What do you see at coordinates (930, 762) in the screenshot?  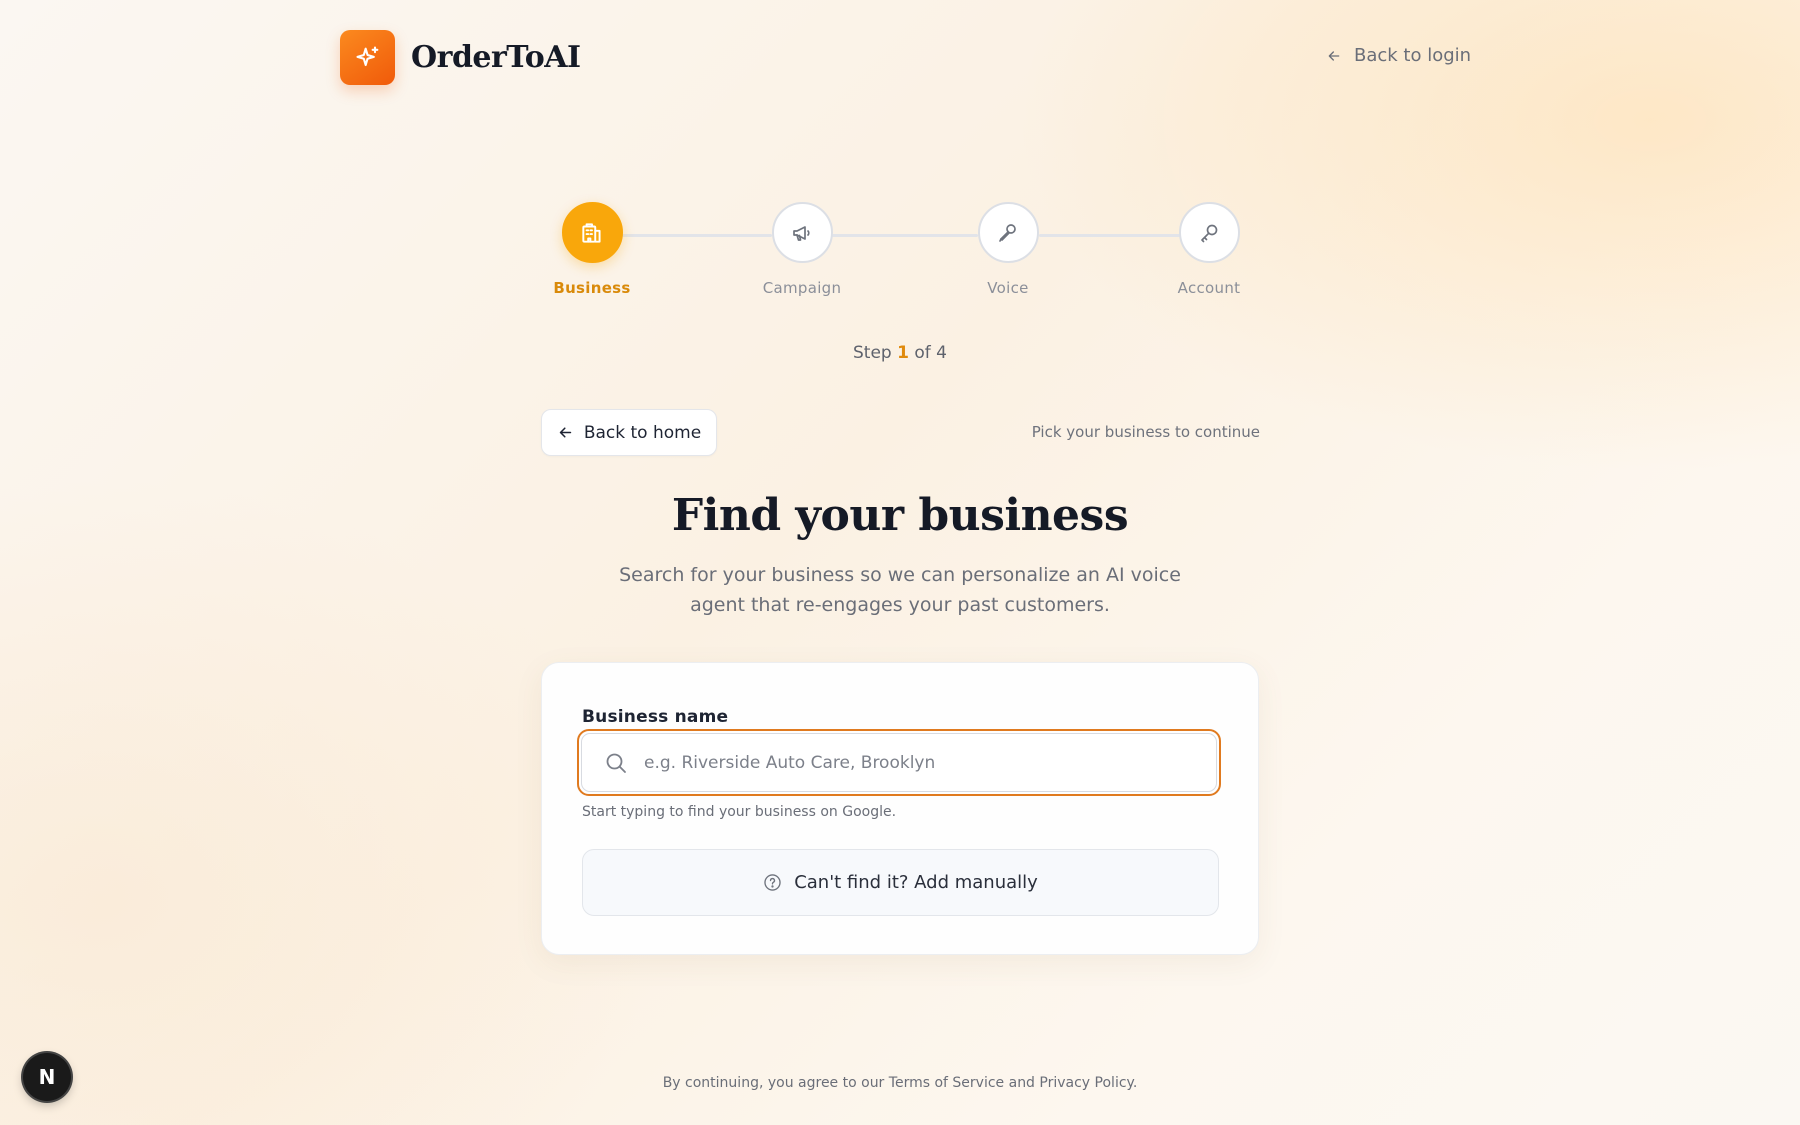 I see `business-name-input` at bounding box center [930, 762].